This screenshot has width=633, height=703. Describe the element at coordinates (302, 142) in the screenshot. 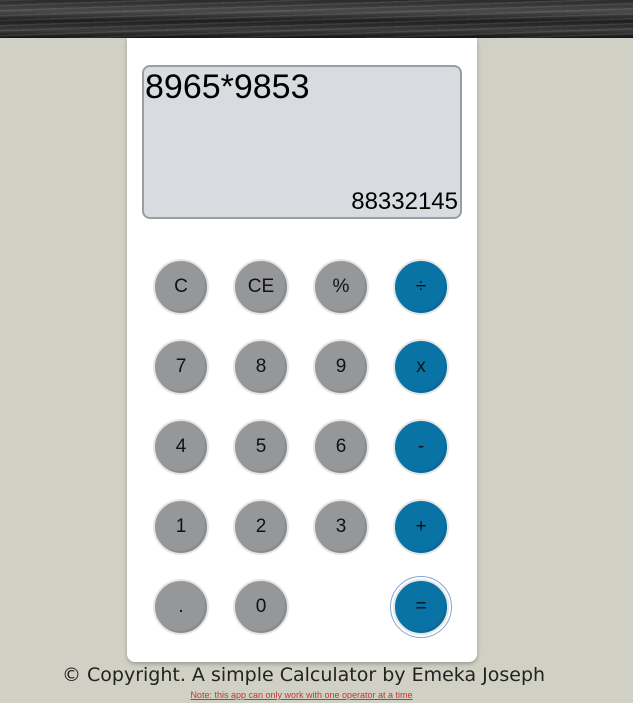

I see `calculator-display: 8965*9853 88332145` at that location.